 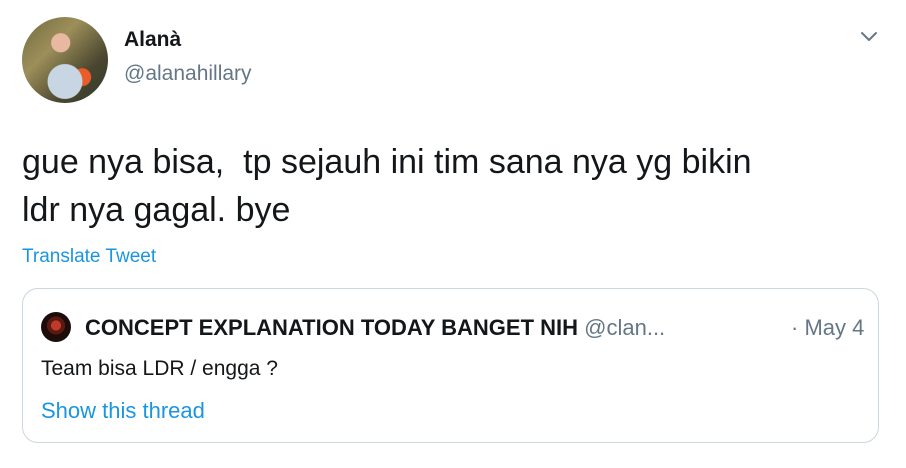 I want to click on chevron-down-icon, so click(x=869, y=37).